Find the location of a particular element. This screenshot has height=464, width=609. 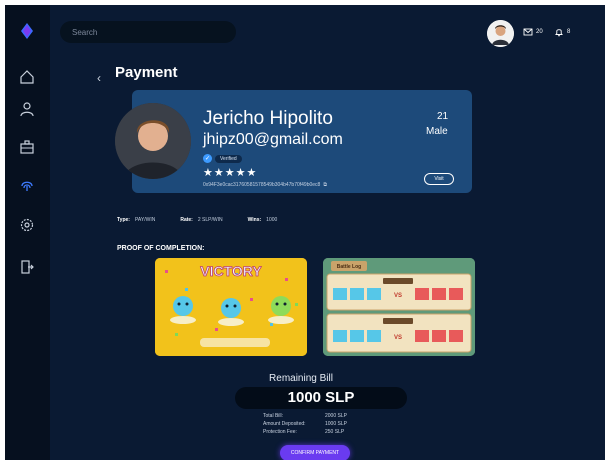

fingerprint-icon is located at coordinates (27, 185).